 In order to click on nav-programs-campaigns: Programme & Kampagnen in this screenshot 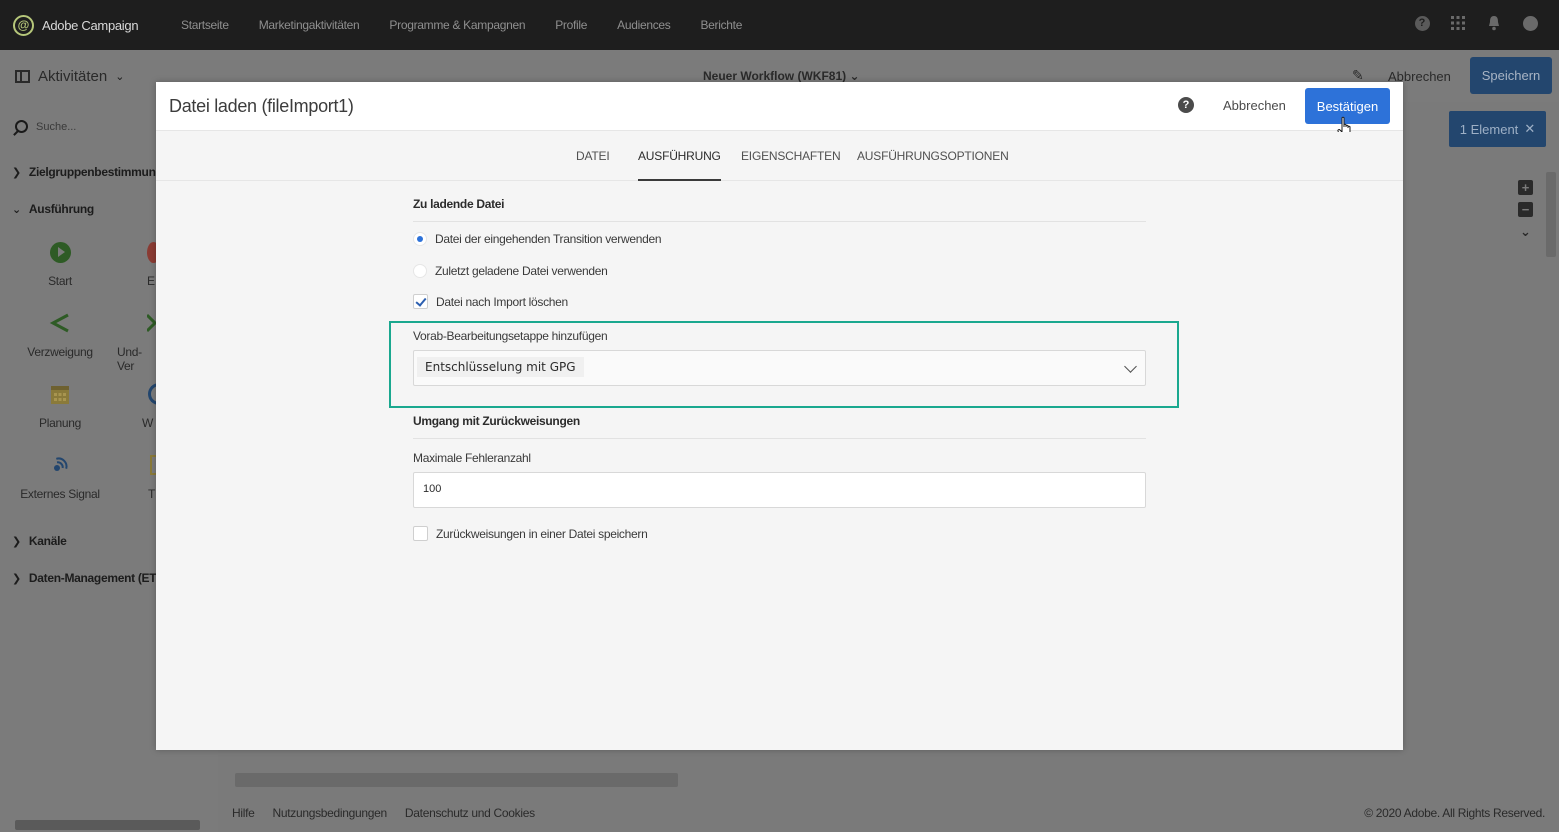, I will do `click(457, 25)`.